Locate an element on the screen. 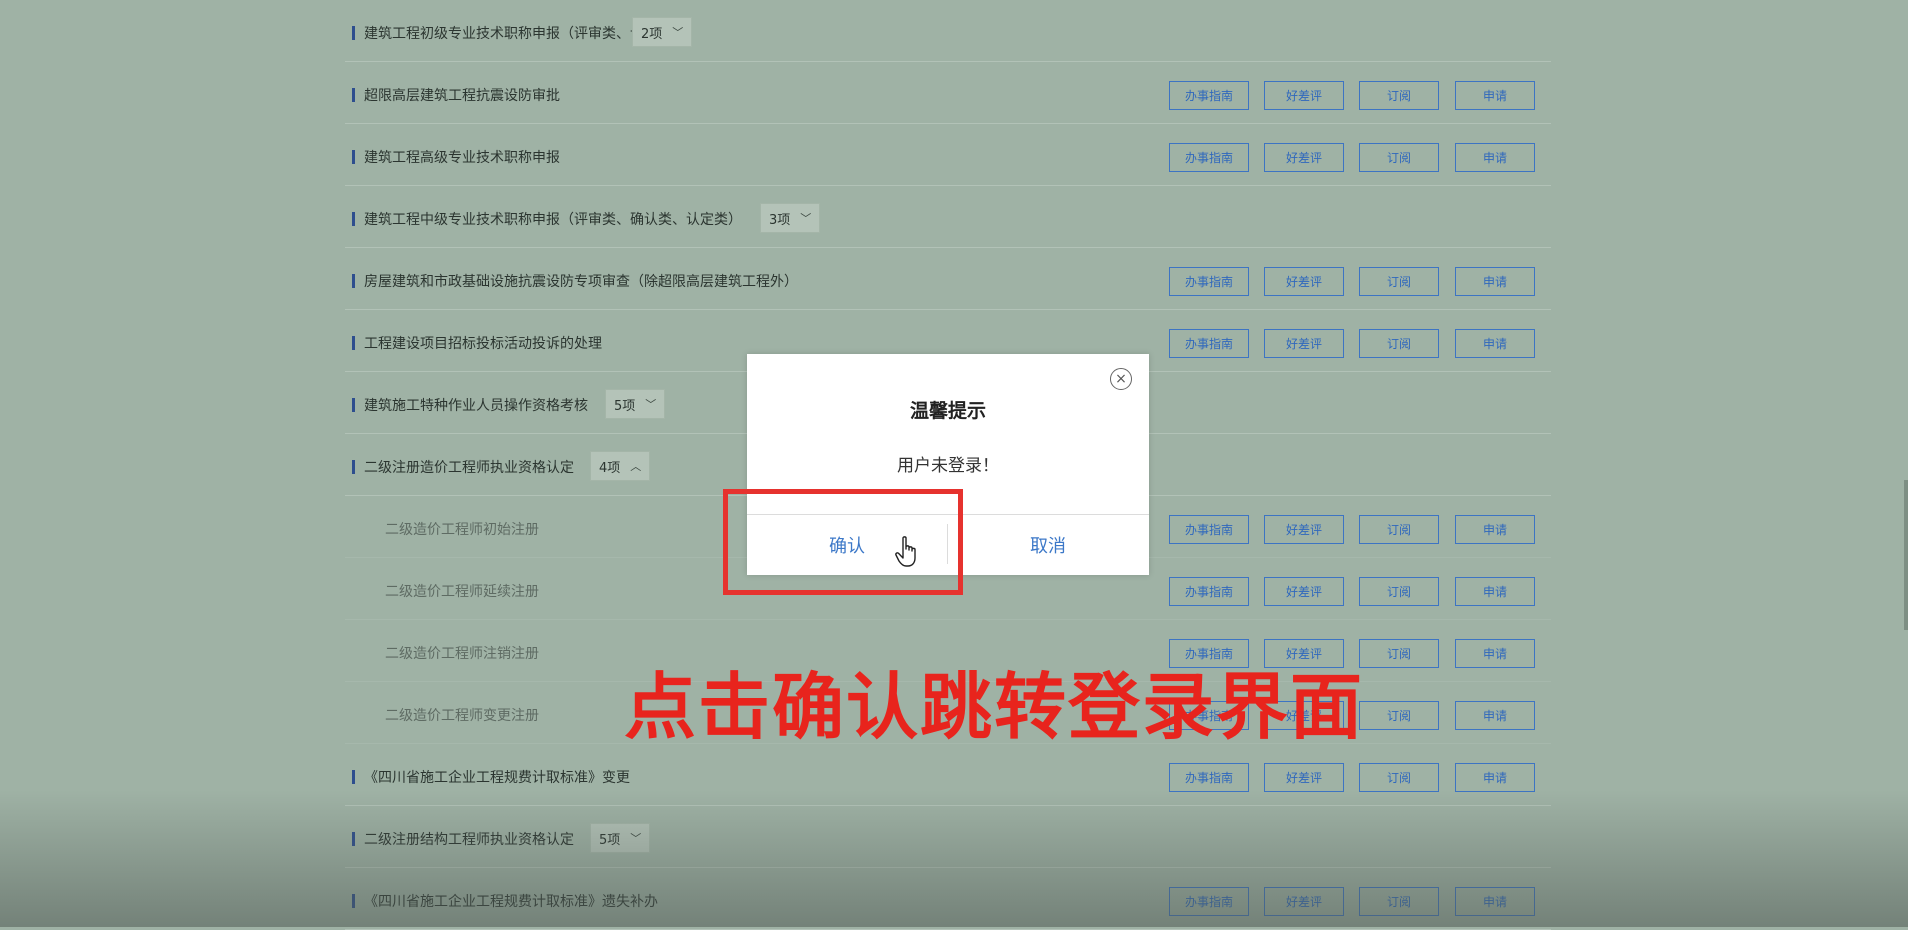 Image resolution: width=1908 pixels, height=930 pixels. item-title: 房屋建筑和市政基础设施抗震设防专项审查（除超限高层建筑工程外） is located at coordinates (581, 281).